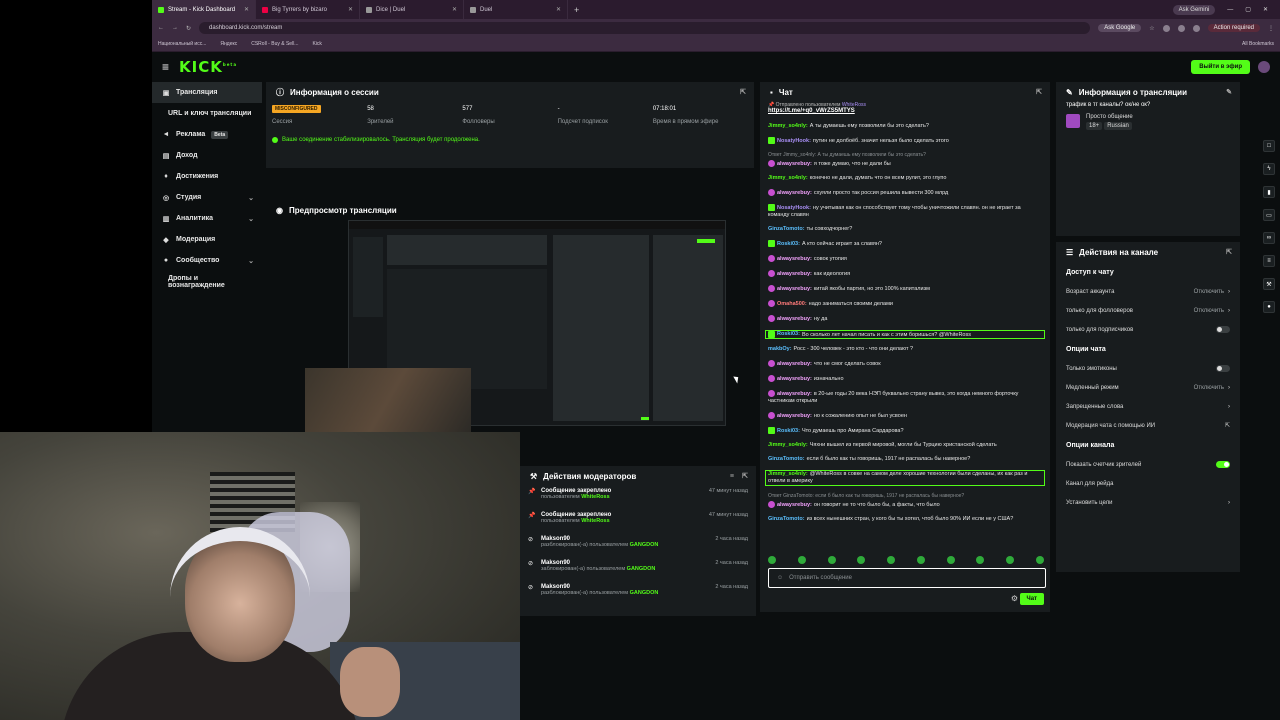 Image resolution: width=1280 pixels, height=720 pixels. I want to click on sidebar-item-income: ▤ Доход, so click(207, 155).